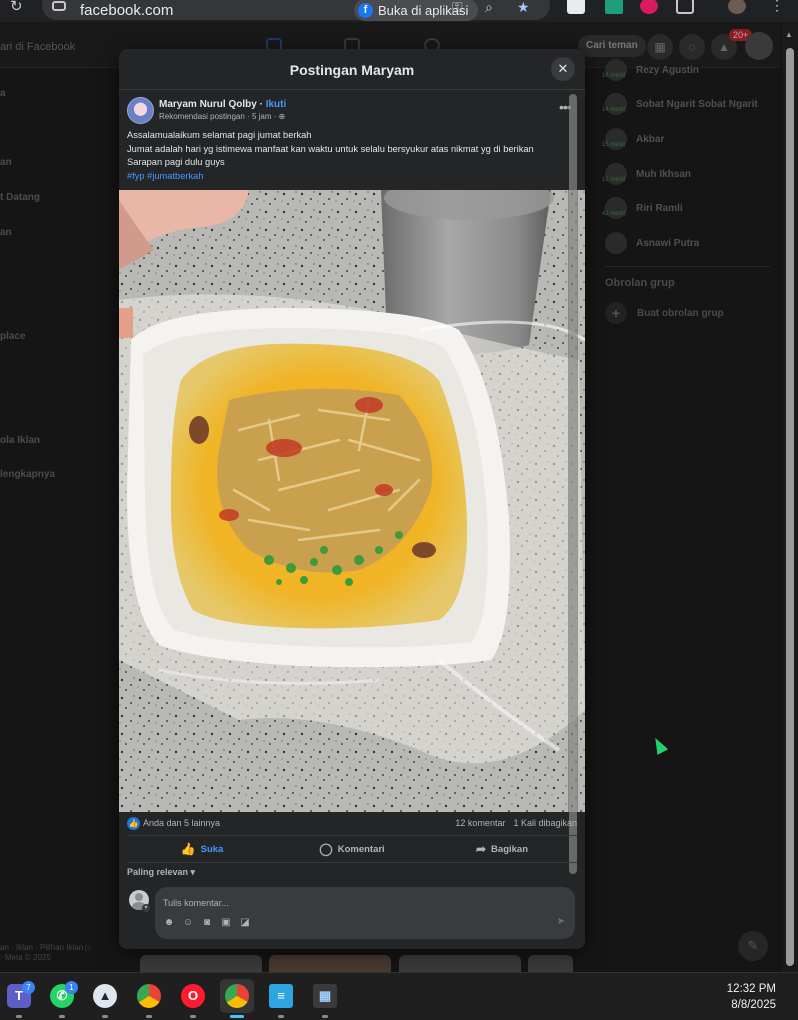 This screenshot has height=1020, width=798. Describe the element at coordinates (777, 7) in the screenshot. I see `more-options-icon: ⋮` at that location.